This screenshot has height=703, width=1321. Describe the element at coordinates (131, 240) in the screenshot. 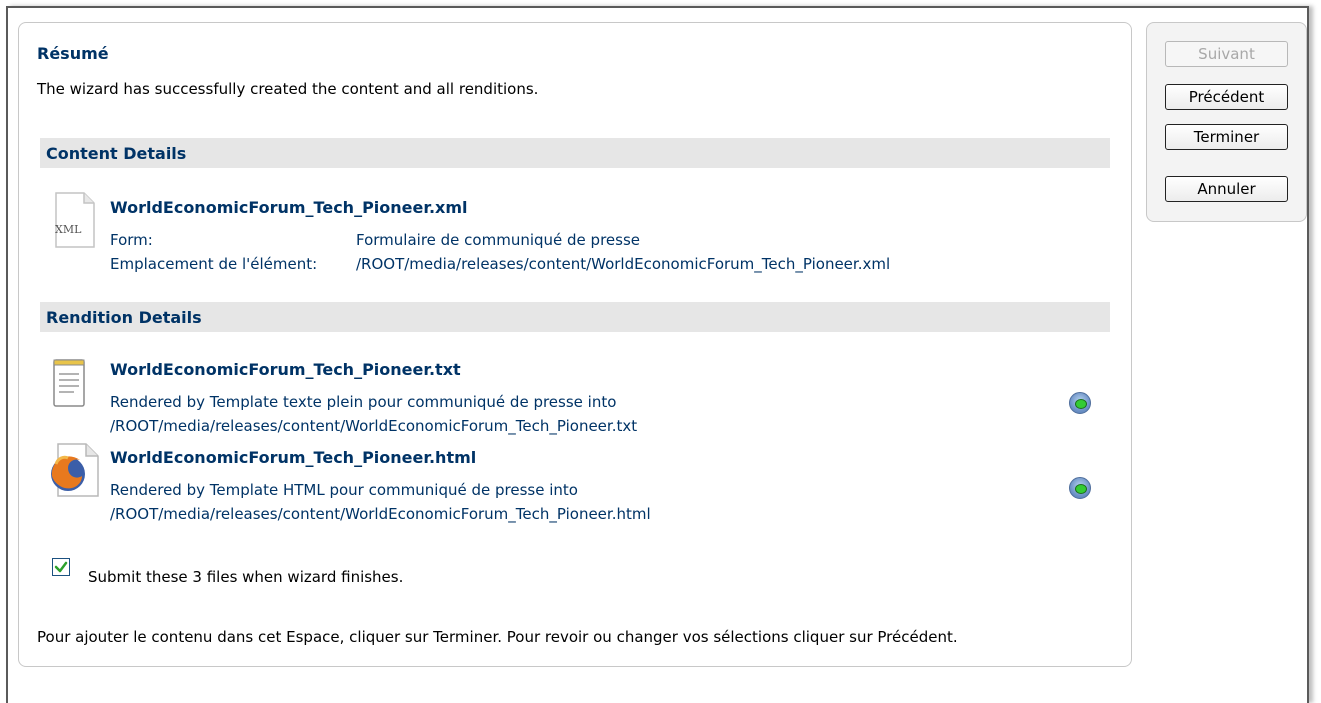

I see `form-label: Form:` at that location.